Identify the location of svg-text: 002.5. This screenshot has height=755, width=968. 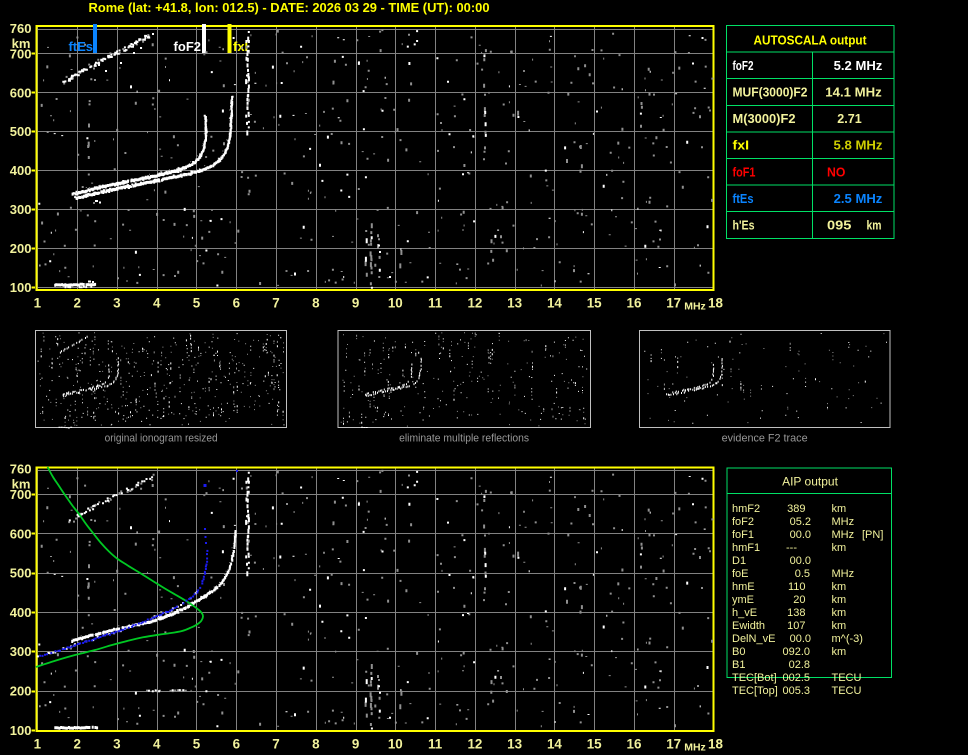
(796, 678).